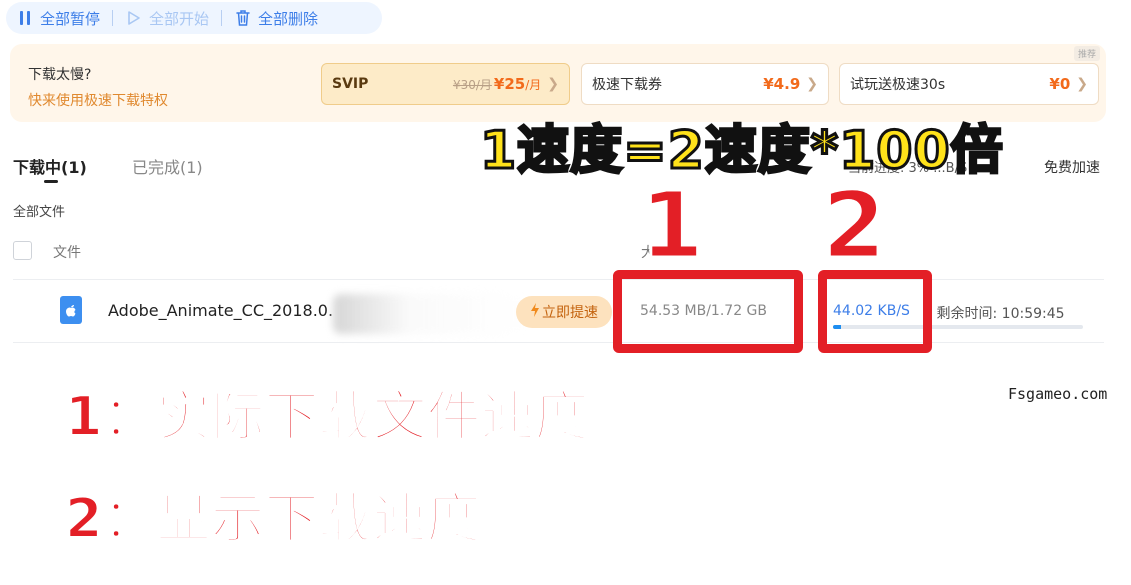  What do you see at coordinates (50, 166) in the screenshot?
I see `tab-downloading: 下载中(1)` at bounding box center [50, 166].